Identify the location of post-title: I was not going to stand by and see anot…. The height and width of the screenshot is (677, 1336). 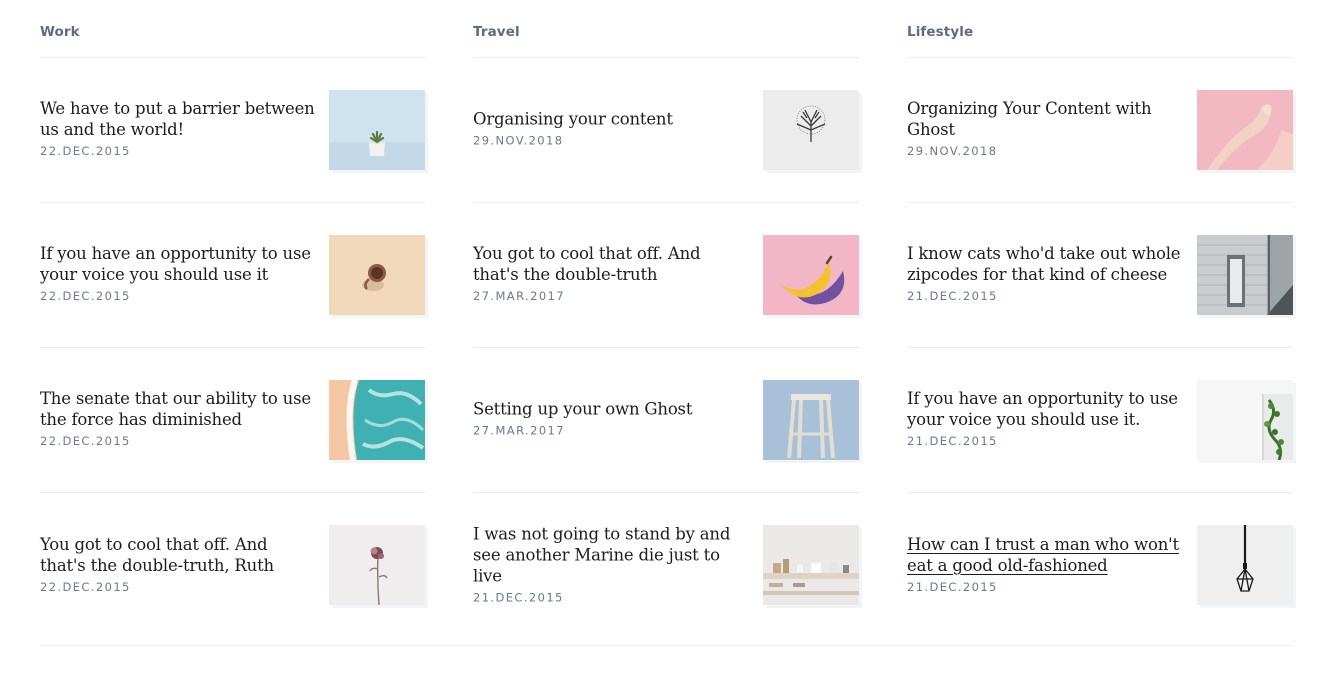
(610, 554).